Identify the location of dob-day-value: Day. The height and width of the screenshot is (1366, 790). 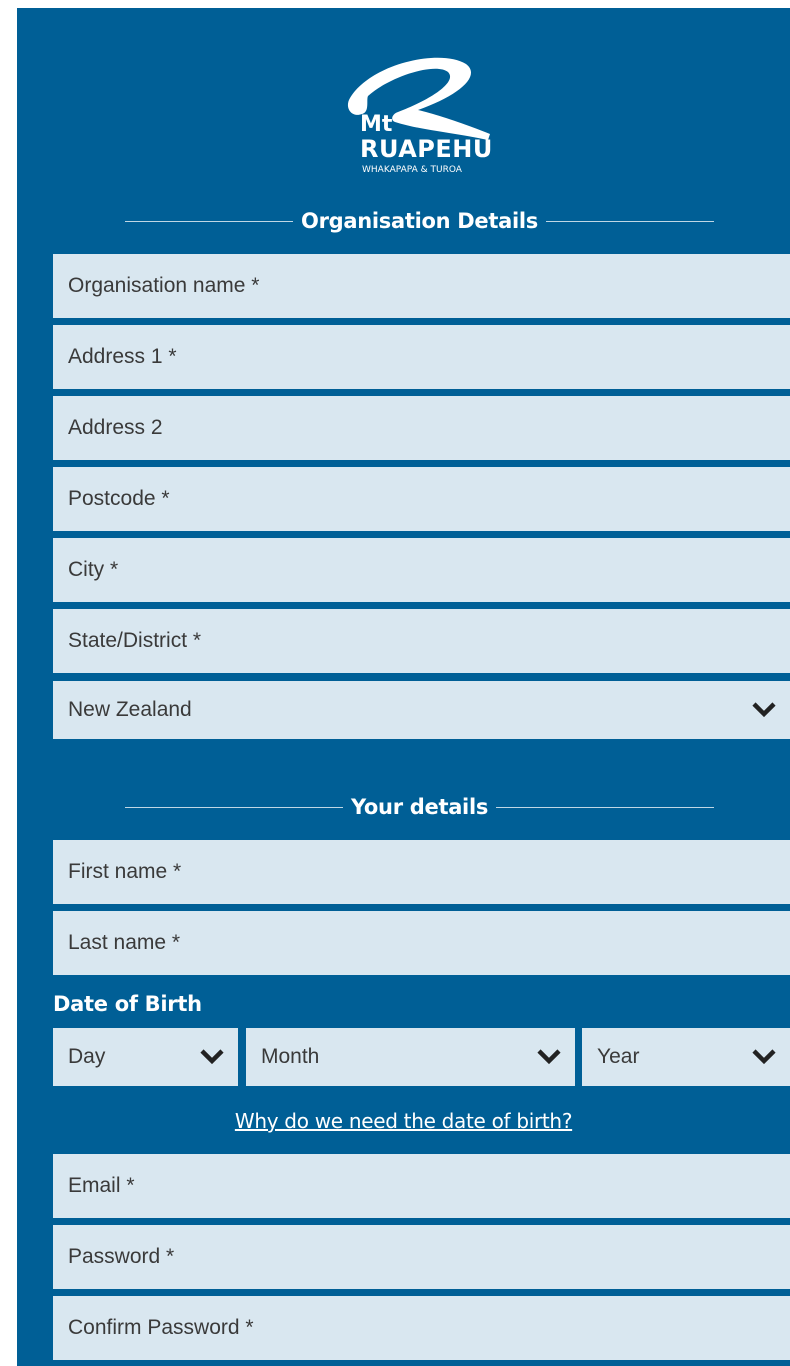
(87, 1056).